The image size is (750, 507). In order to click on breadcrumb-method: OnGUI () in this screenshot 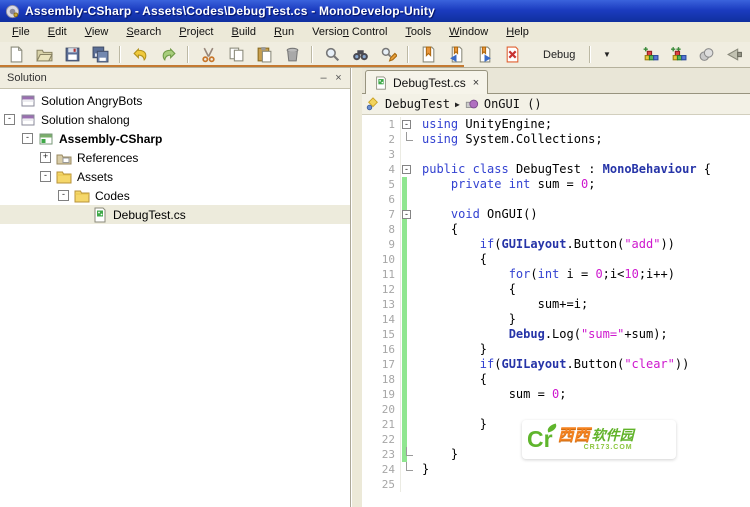, I will do `click(513, 104)`.